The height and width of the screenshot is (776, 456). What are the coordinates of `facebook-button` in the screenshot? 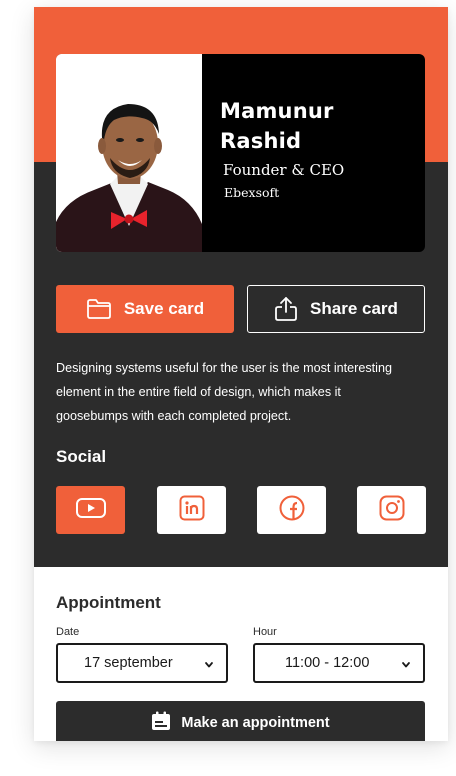 It's located at (291, 510).